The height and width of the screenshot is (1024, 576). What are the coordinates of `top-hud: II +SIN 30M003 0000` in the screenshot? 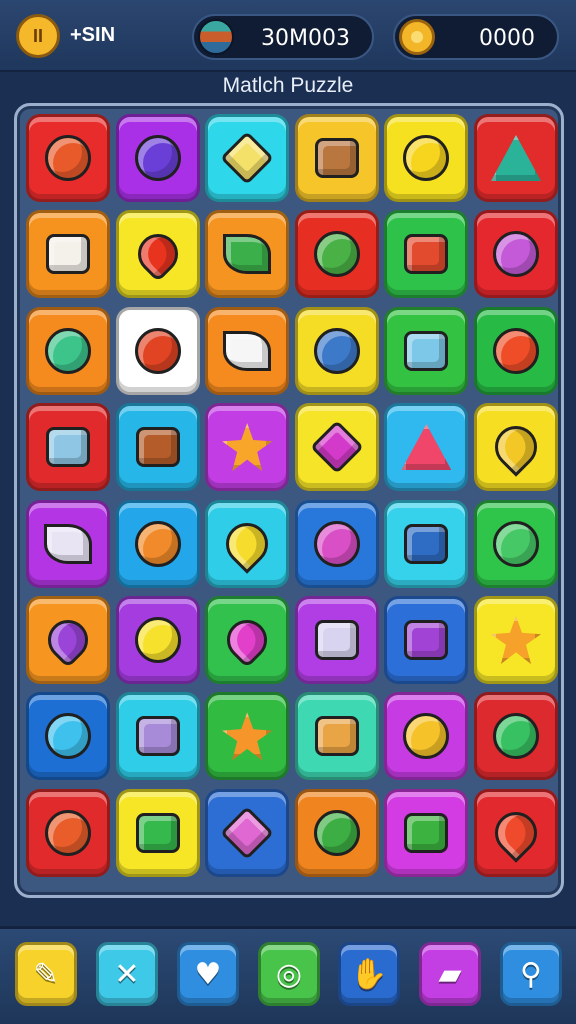 It's located at (288, 36).